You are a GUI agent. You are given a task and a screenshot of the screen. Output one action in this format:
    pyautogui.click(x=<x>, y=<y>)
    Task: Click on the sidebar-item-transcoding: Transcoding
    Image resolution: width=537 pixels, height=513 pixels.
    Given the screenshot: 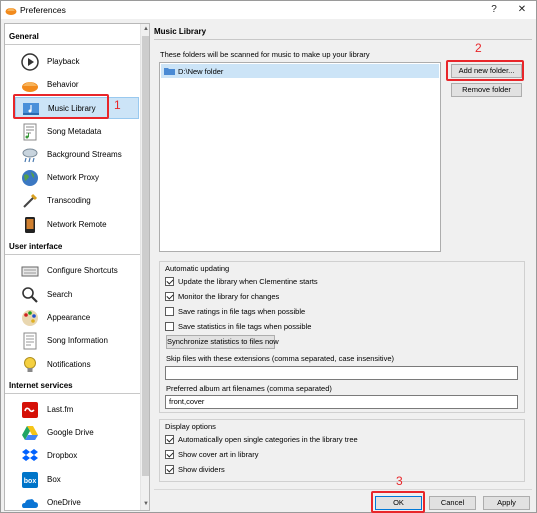 What is the action you would take?
    pyautogui.click(x=77, y=201)
    